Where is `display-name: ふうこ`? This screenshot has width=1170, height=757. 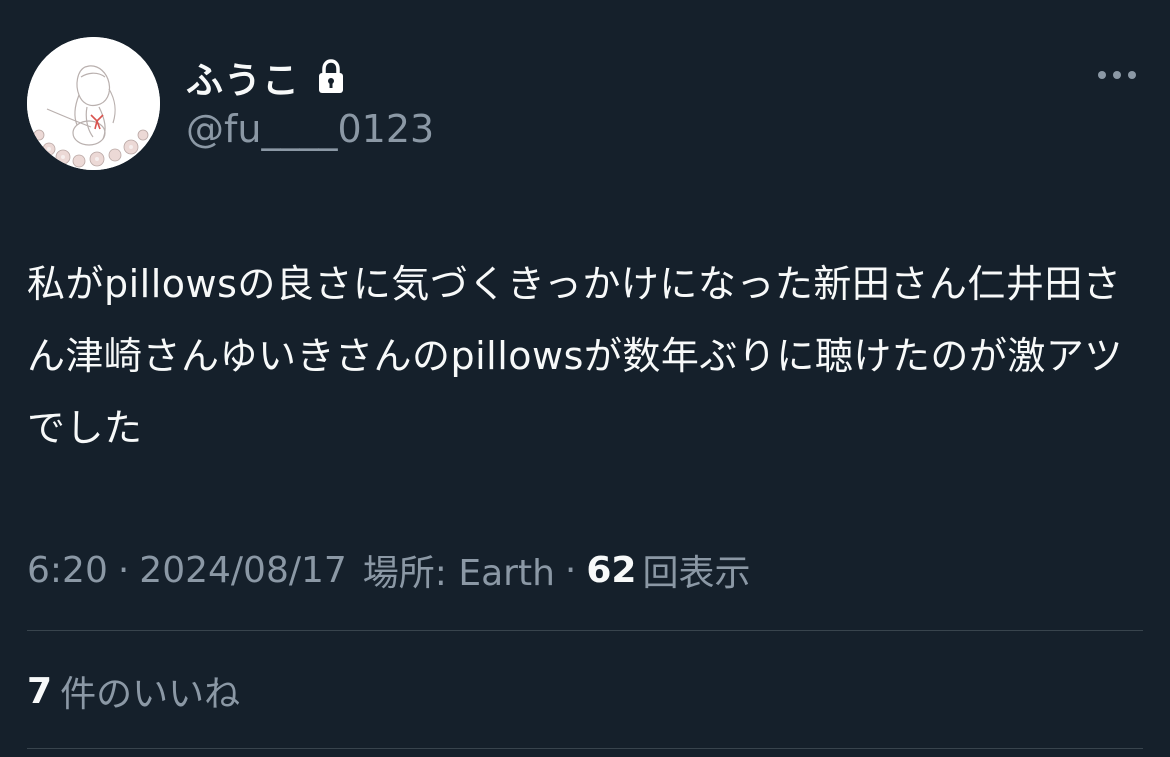 display-name: ふうこ is located at coordinates (243, 77).